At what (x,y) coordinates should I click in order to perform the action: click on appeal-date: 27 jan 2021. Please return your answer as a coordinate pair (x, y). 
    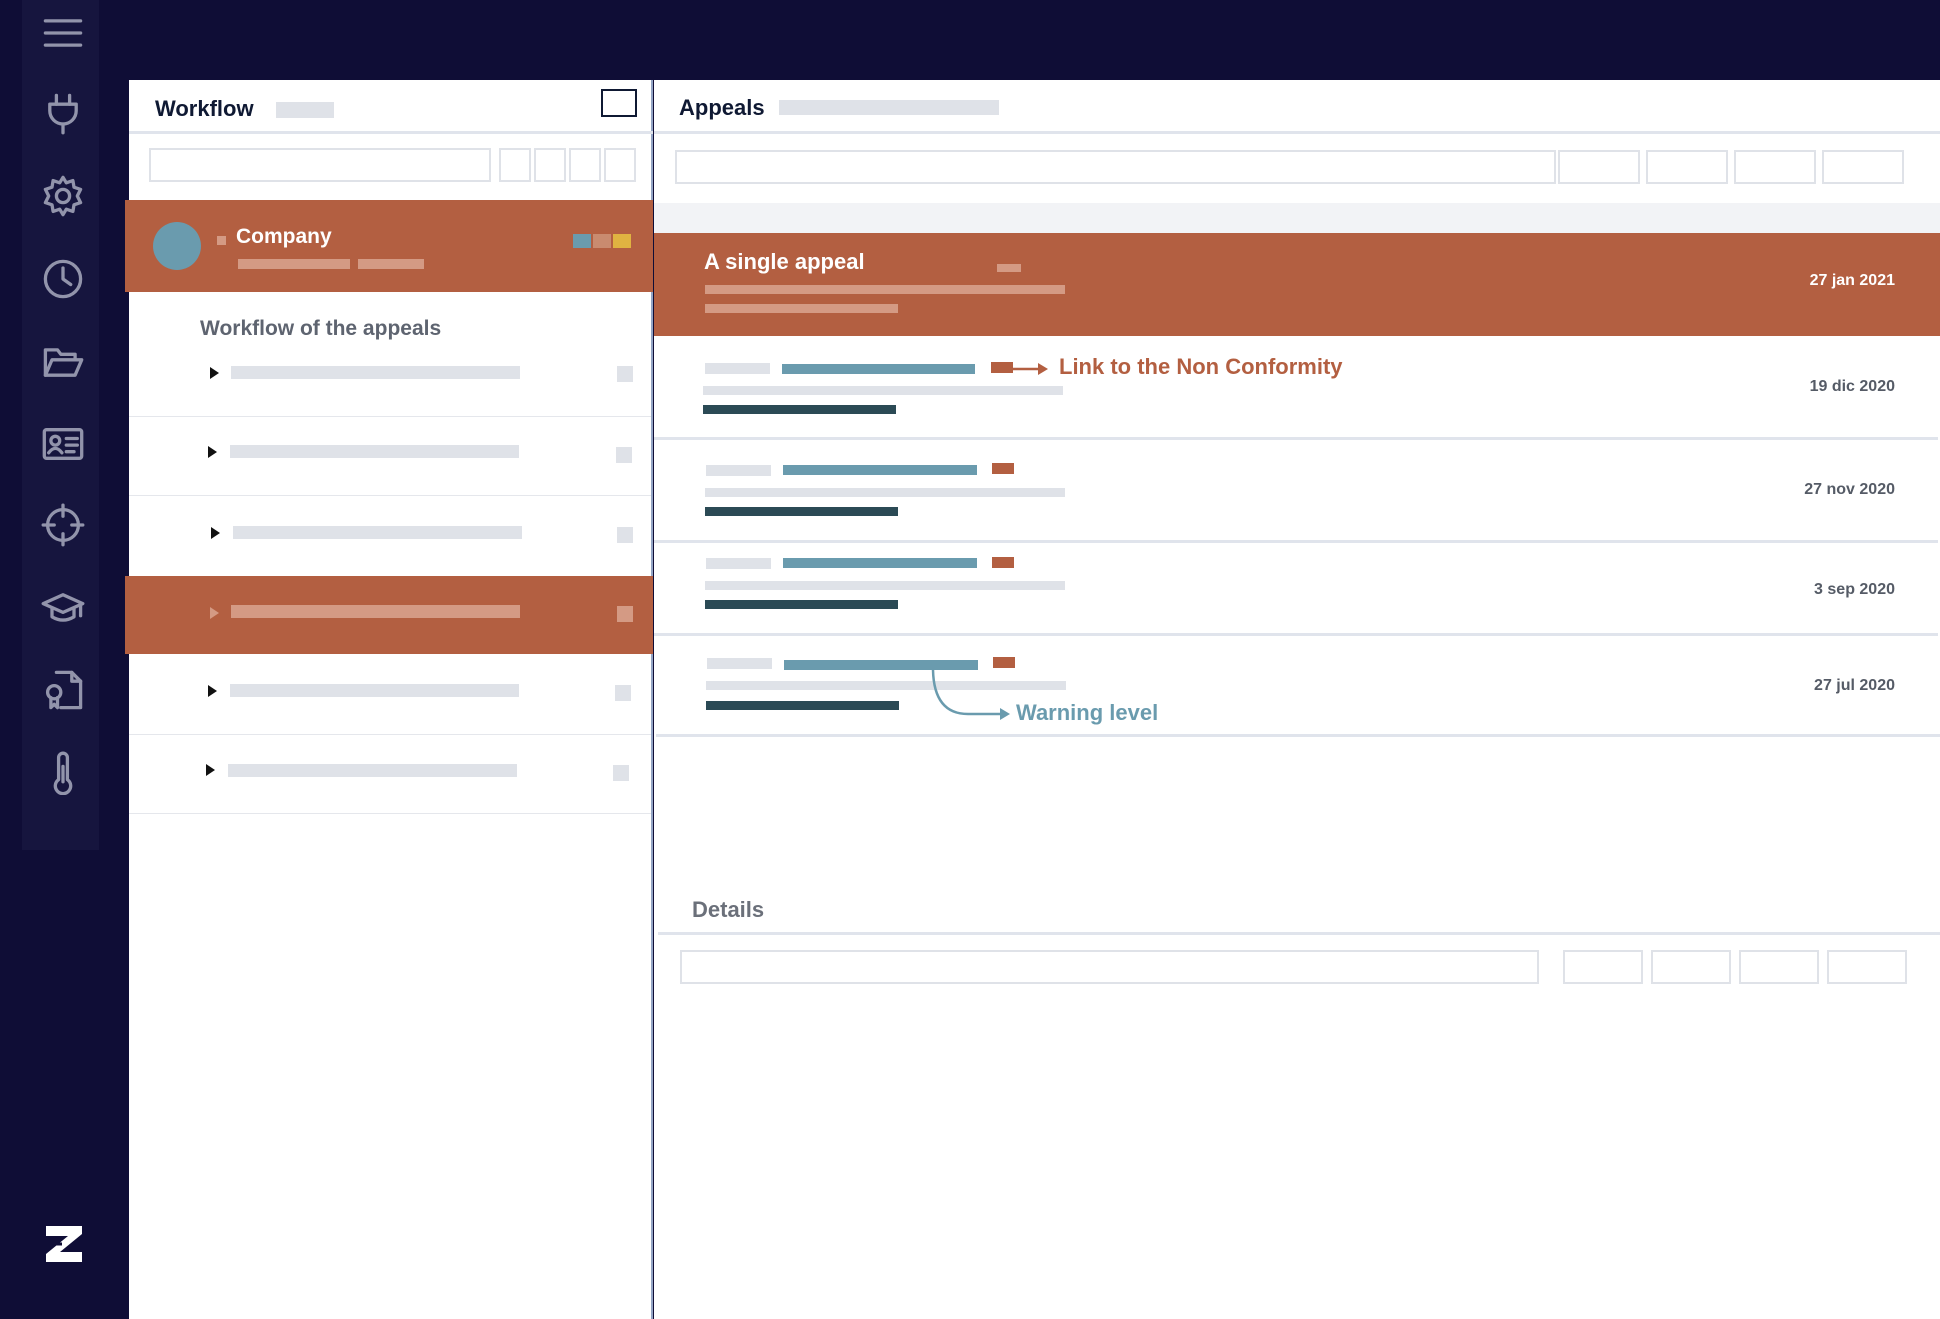
    Looking at the image, I should click on (1852, 280).